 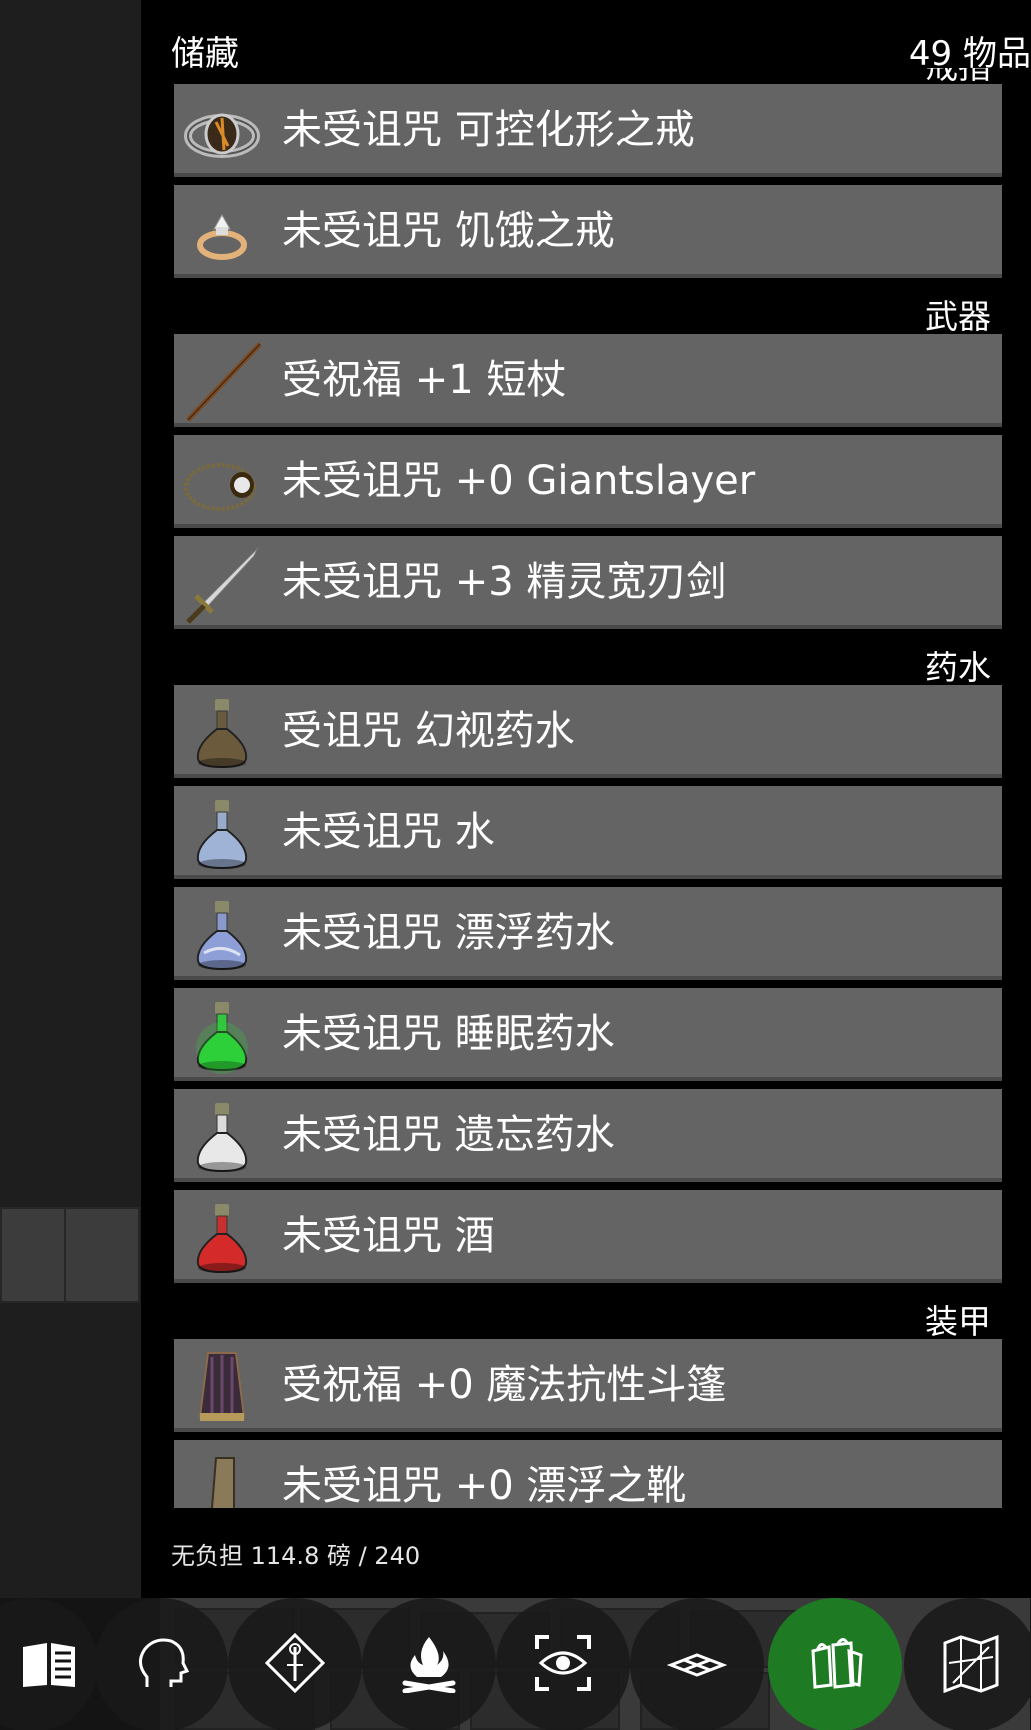 What do you see at coordinates (588, 380) in the screenshot?
I see `inventory-item: 受祝福 +1 短杖` at bounding box center [588, 380].